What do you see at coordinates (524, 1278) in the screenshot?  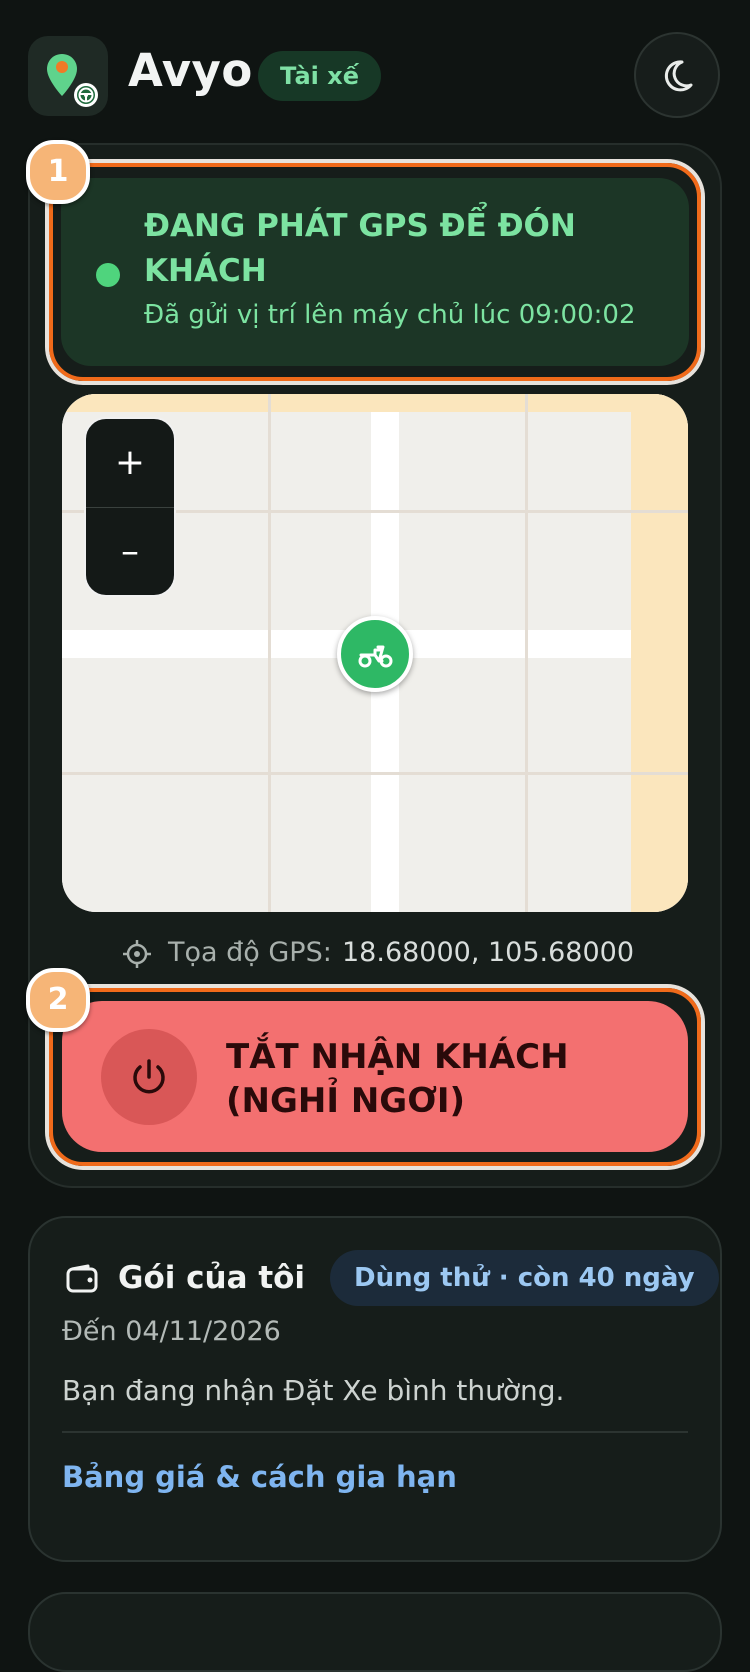 I see `trial-status-badge: Dùng thử · còn 40 ngày` at bounding box center [524, 1278].